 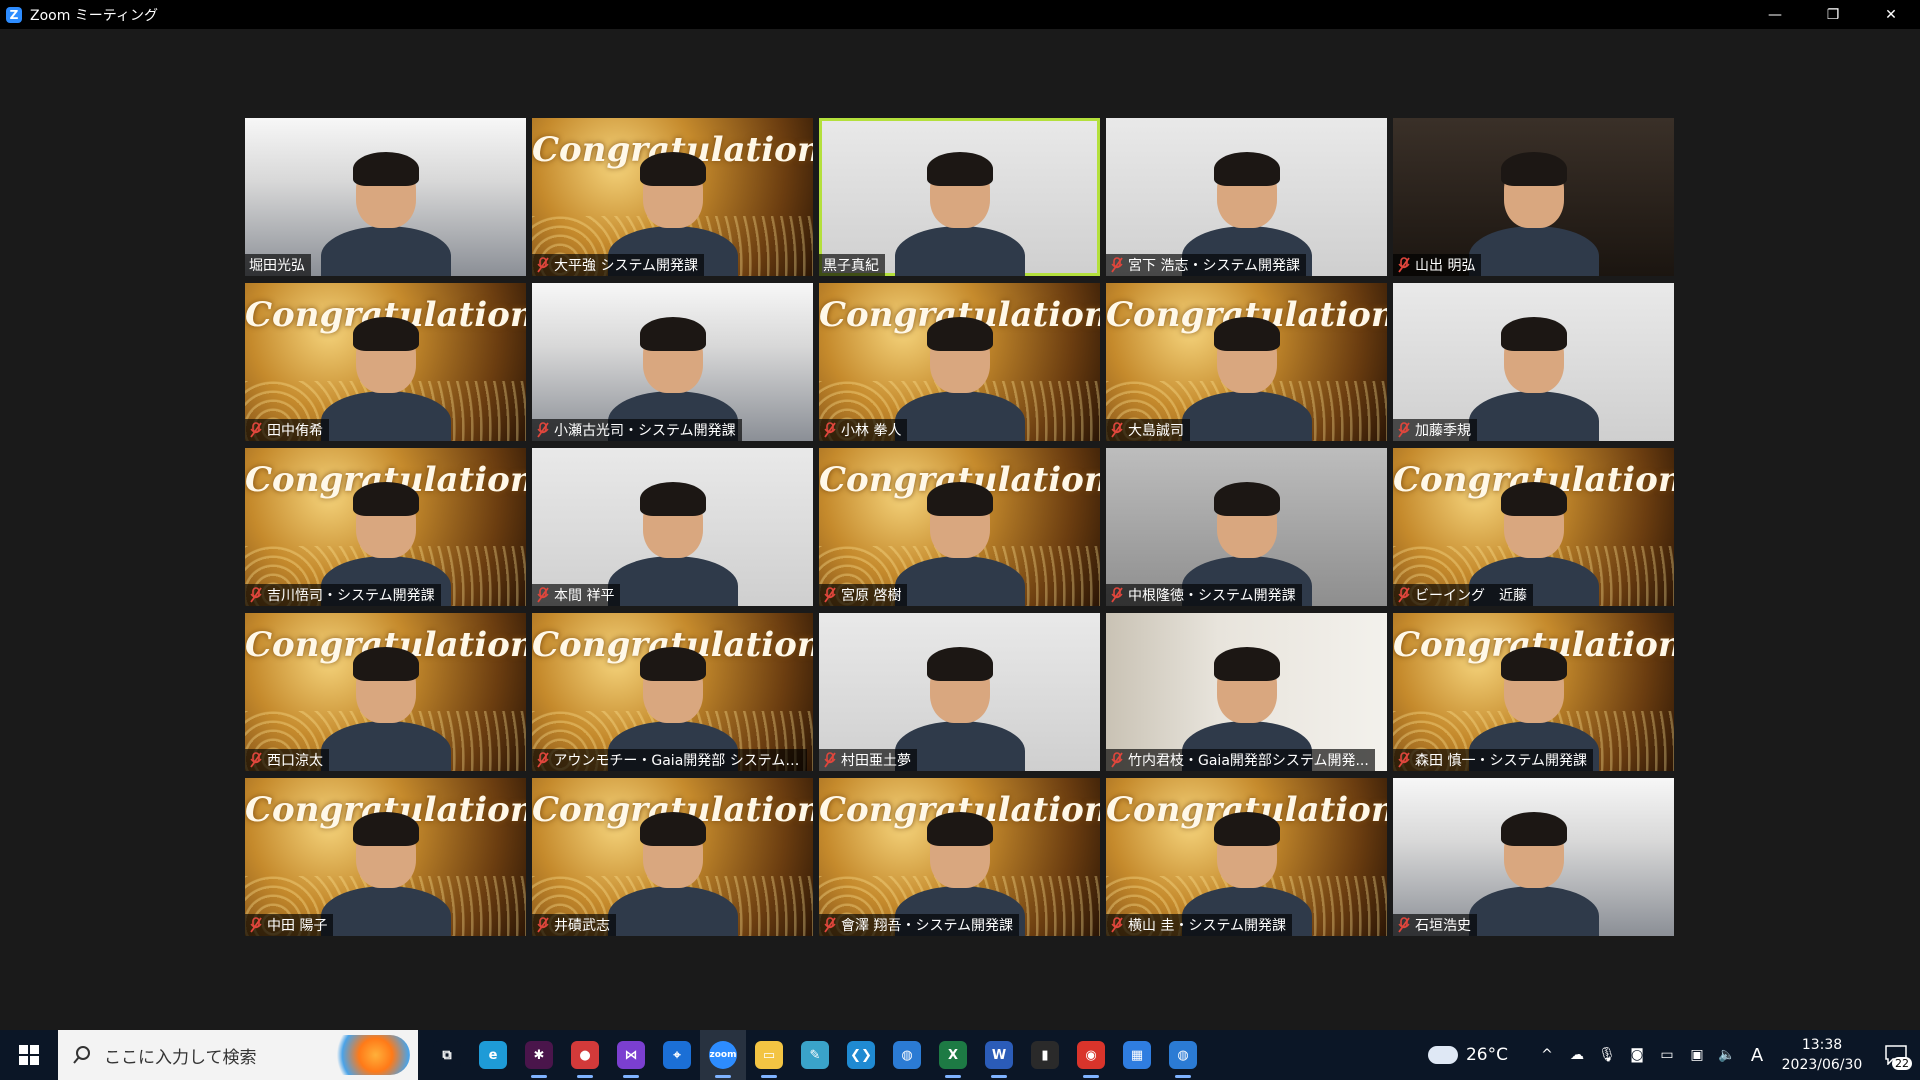 What do you see at coordinates (1246, 362) in the screenshot?
I see `participant-tile: Congratulations!大島誠司` at bounding box center [1246, 362].